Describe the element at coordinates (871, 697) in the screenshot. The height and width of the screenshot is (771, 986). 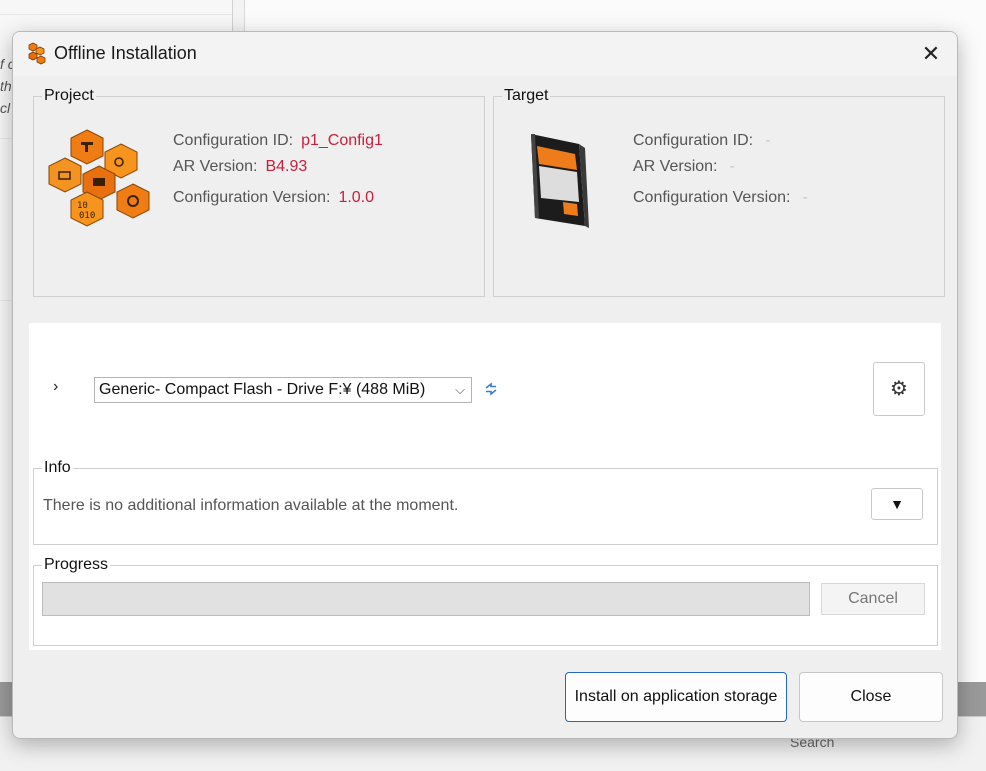
I see `close-button: Close` at that location.